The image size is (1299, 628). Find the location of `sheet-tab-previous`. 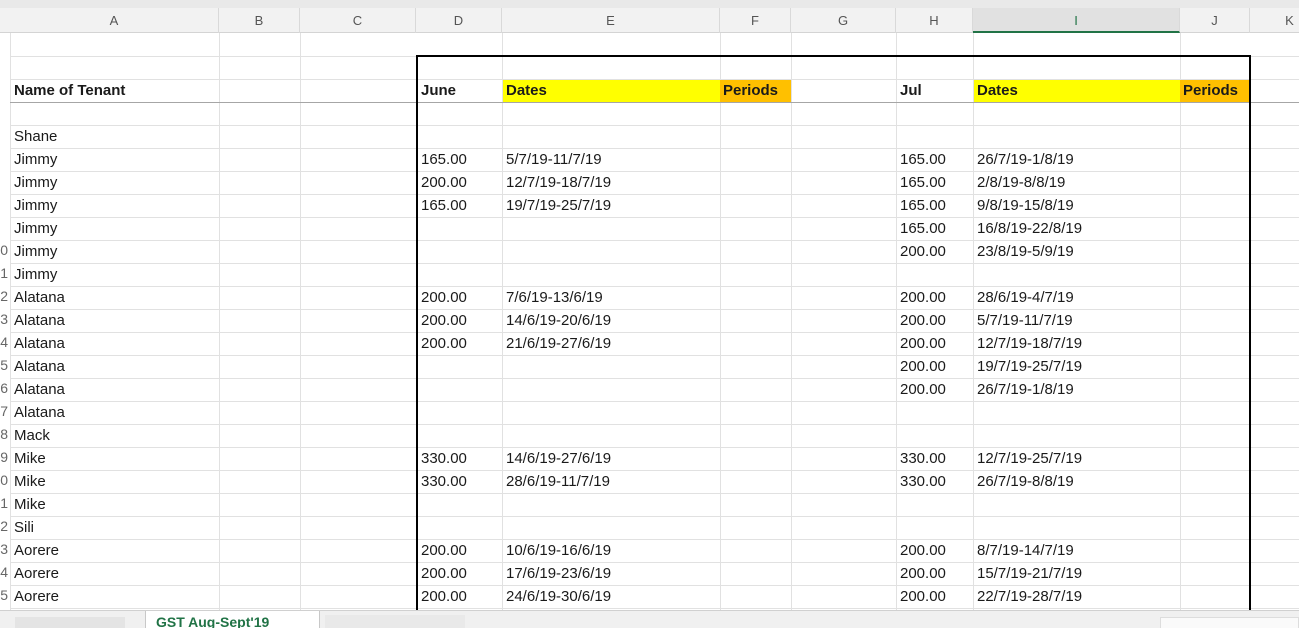

sheet-tab-previous is located at coordinates (70, 622).